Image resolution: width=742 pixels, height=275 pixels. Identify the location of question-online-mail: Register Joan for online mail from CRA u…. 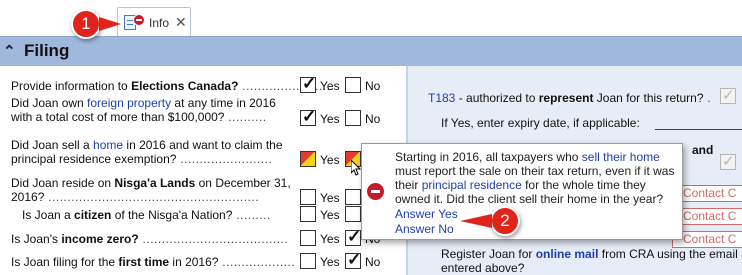
(589, 261).